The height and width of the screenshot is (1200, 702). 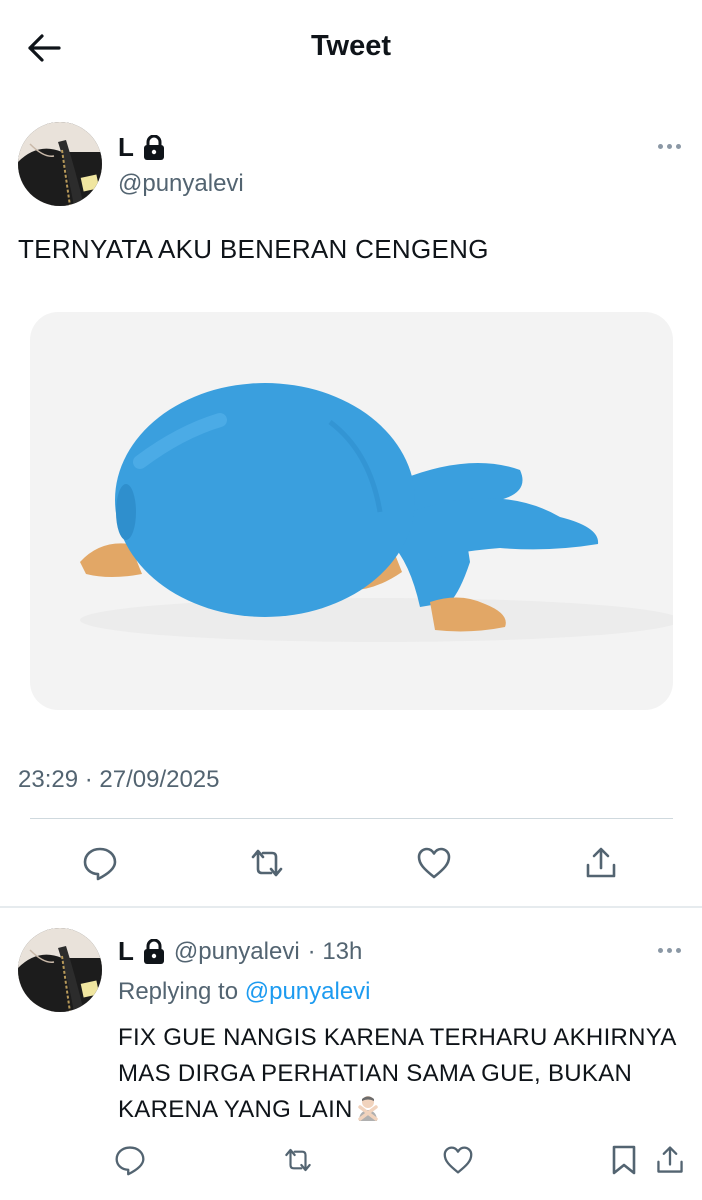 What do you see at coordinates (244, 992) in the screenshot?
I see `replying-to: Replying to @punyalevi` at bounding box center [244, 992].